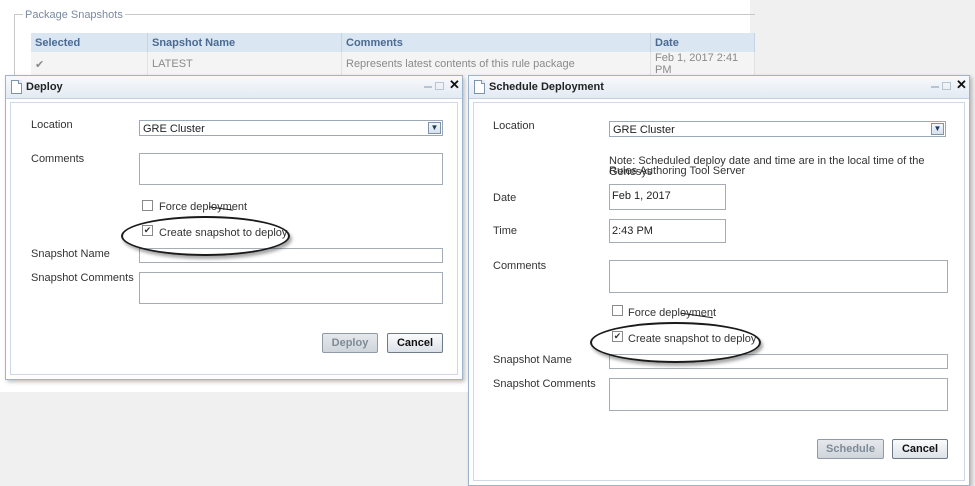  What do you see at coordinates (89, 64) in the screenshot?
I see `row-selected-check: ✔` at bounding box center [89, 64].